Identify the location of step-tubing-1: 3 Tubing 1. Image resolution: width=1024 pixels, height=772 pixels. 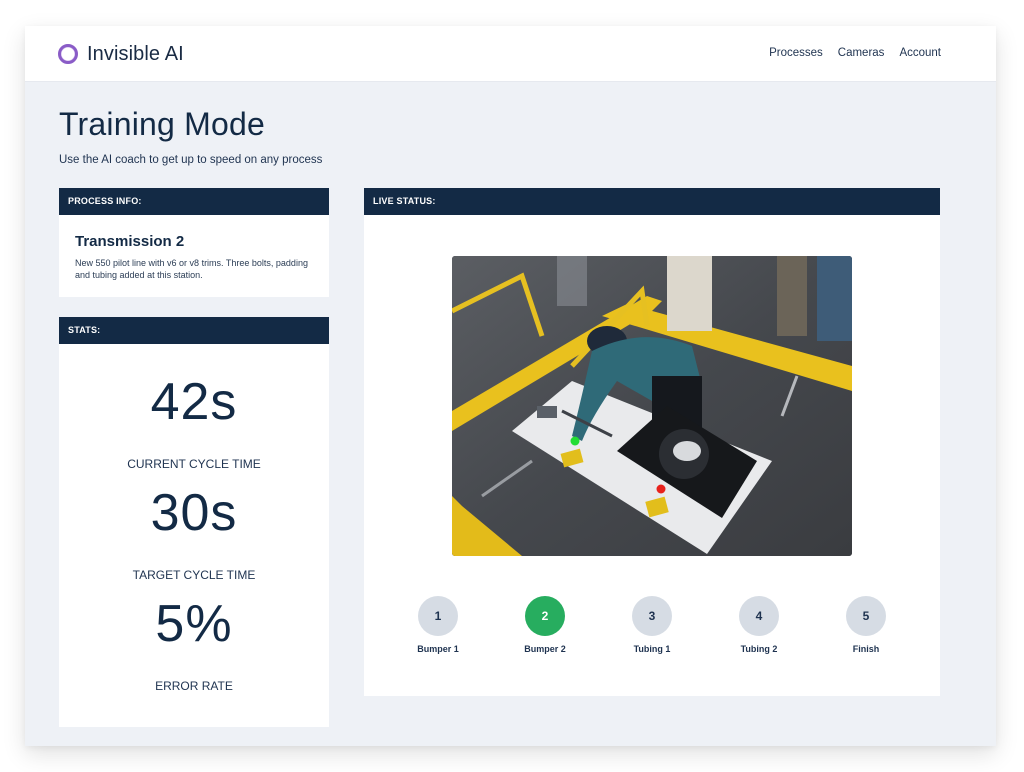
(652, 625).